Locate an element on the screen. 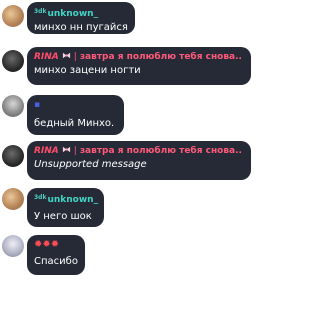 The width and height of the screenshot is (320, 320). message-row: 3dkunknown_ минхо нн пугайся is located at coordinates (127, 18).